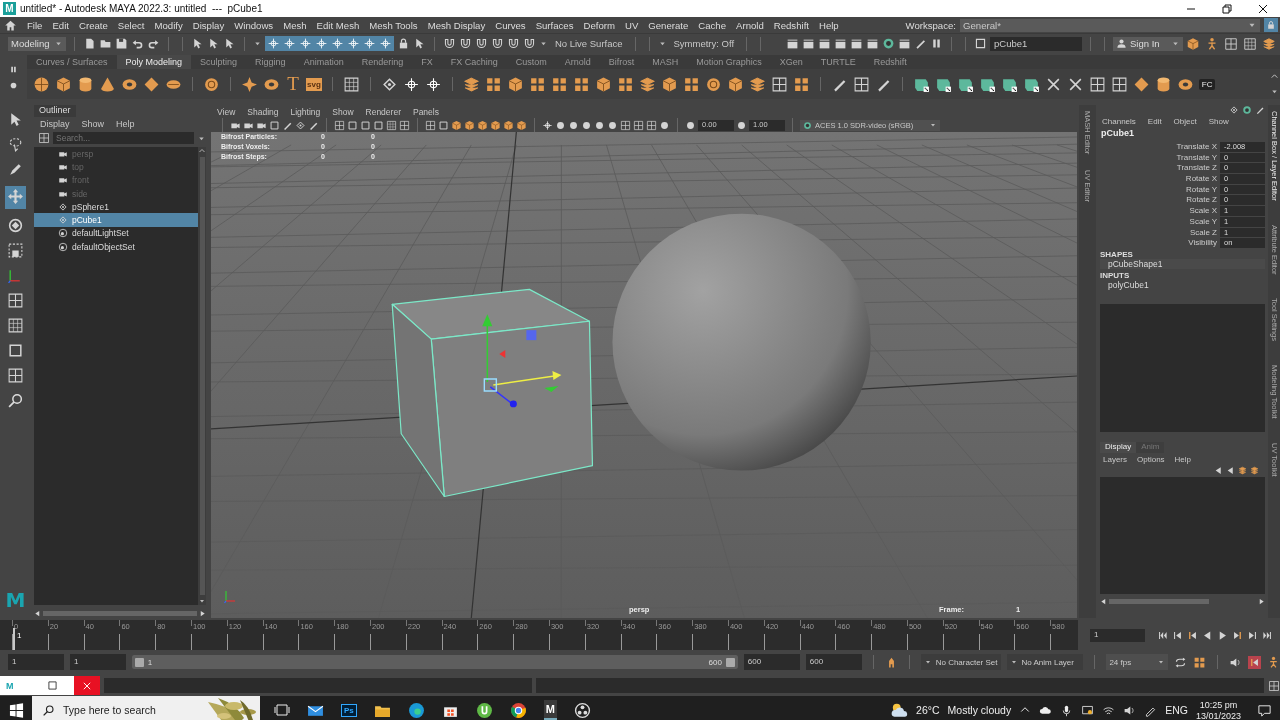 Image resolution: width=1280 pixels, height=720 pixels. I want to click on menu-item: Mesh, so click(295, 25).